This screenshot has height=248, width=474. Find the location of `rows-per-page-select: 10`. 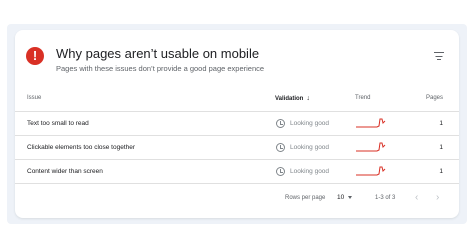

rows-per-page-select: 10 is located at coordinates (345, 197).